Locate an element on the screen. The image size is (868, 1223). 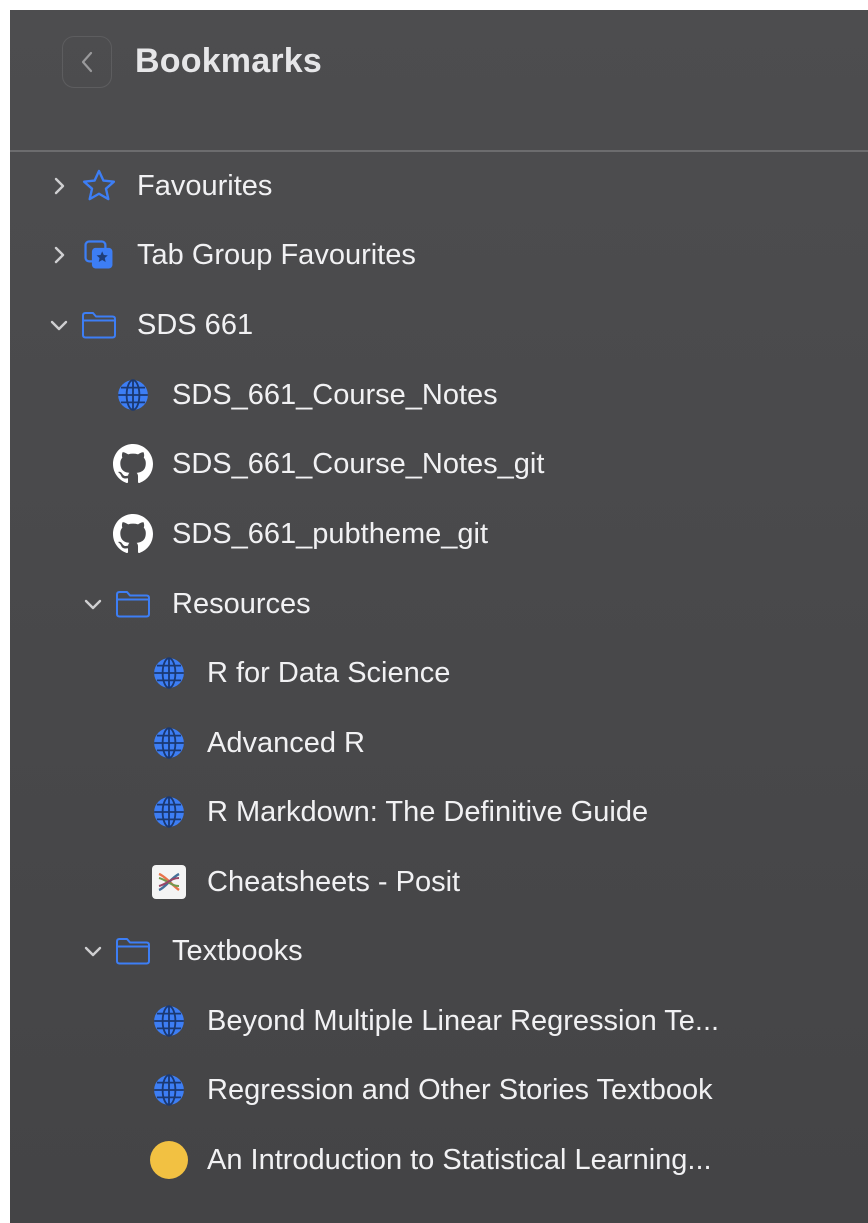
back-button is located at coordinates (87, 62).